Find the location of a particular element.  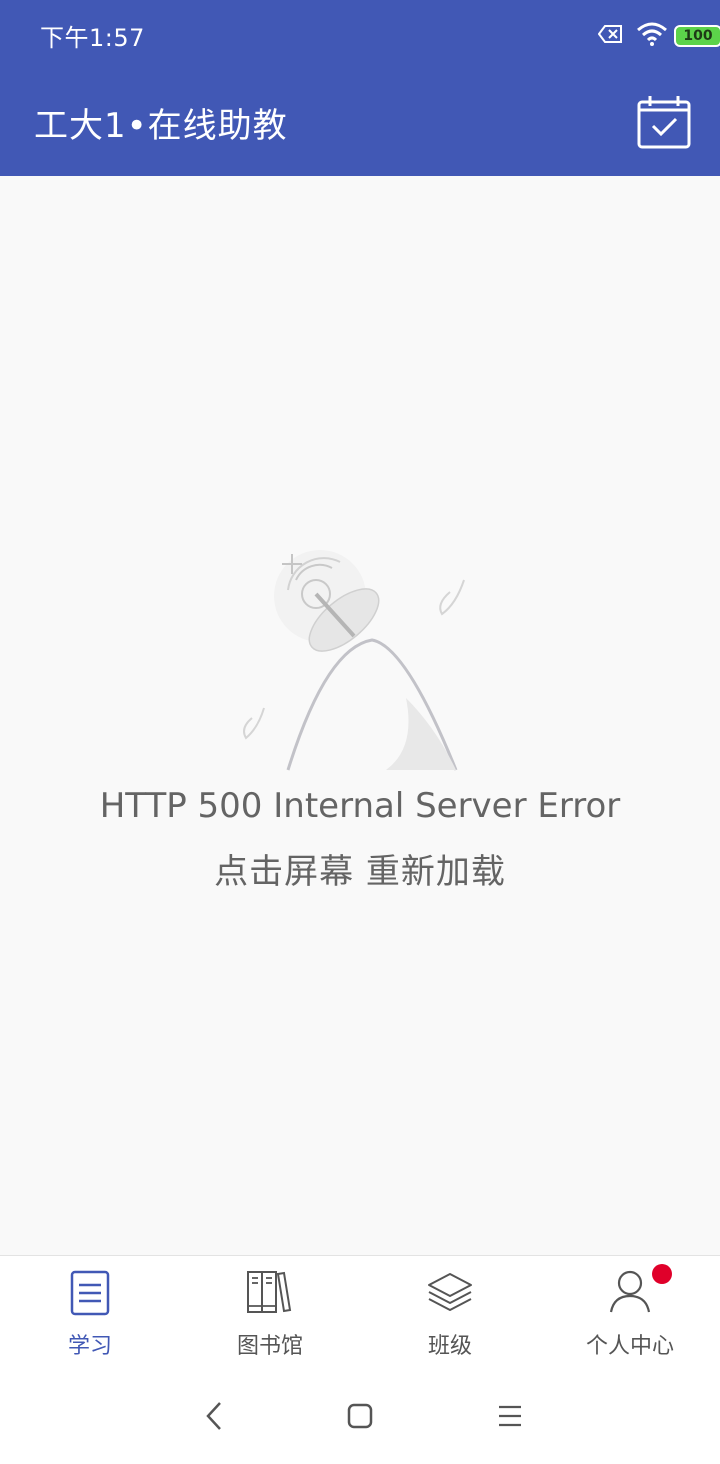

nav-label: 学习 is located at coordinates (89, 1346).